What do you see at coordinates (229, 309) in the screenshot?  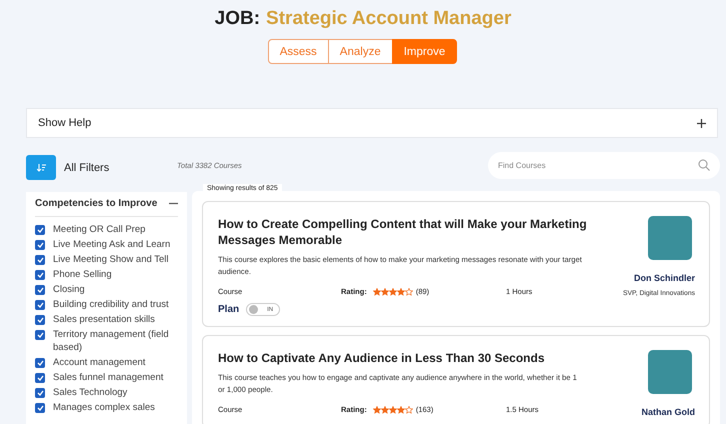 I see `plan-label: Plan` at bounding box center [229, 309].